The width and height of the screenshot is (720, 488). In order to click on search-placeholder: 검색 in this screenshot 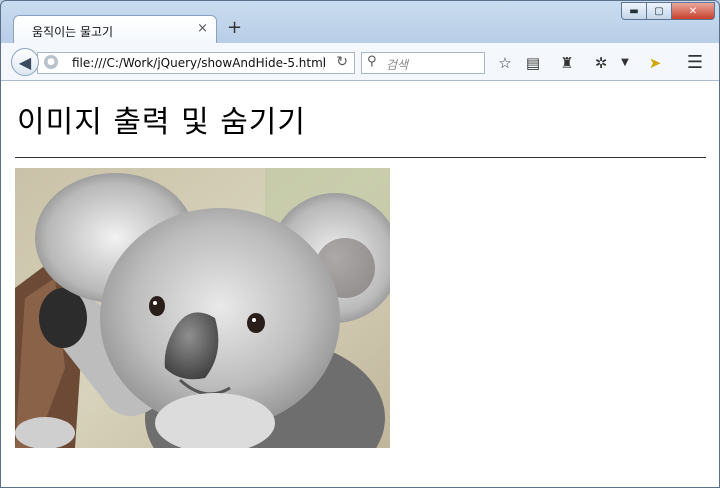, I will do `click(397, 65)`.